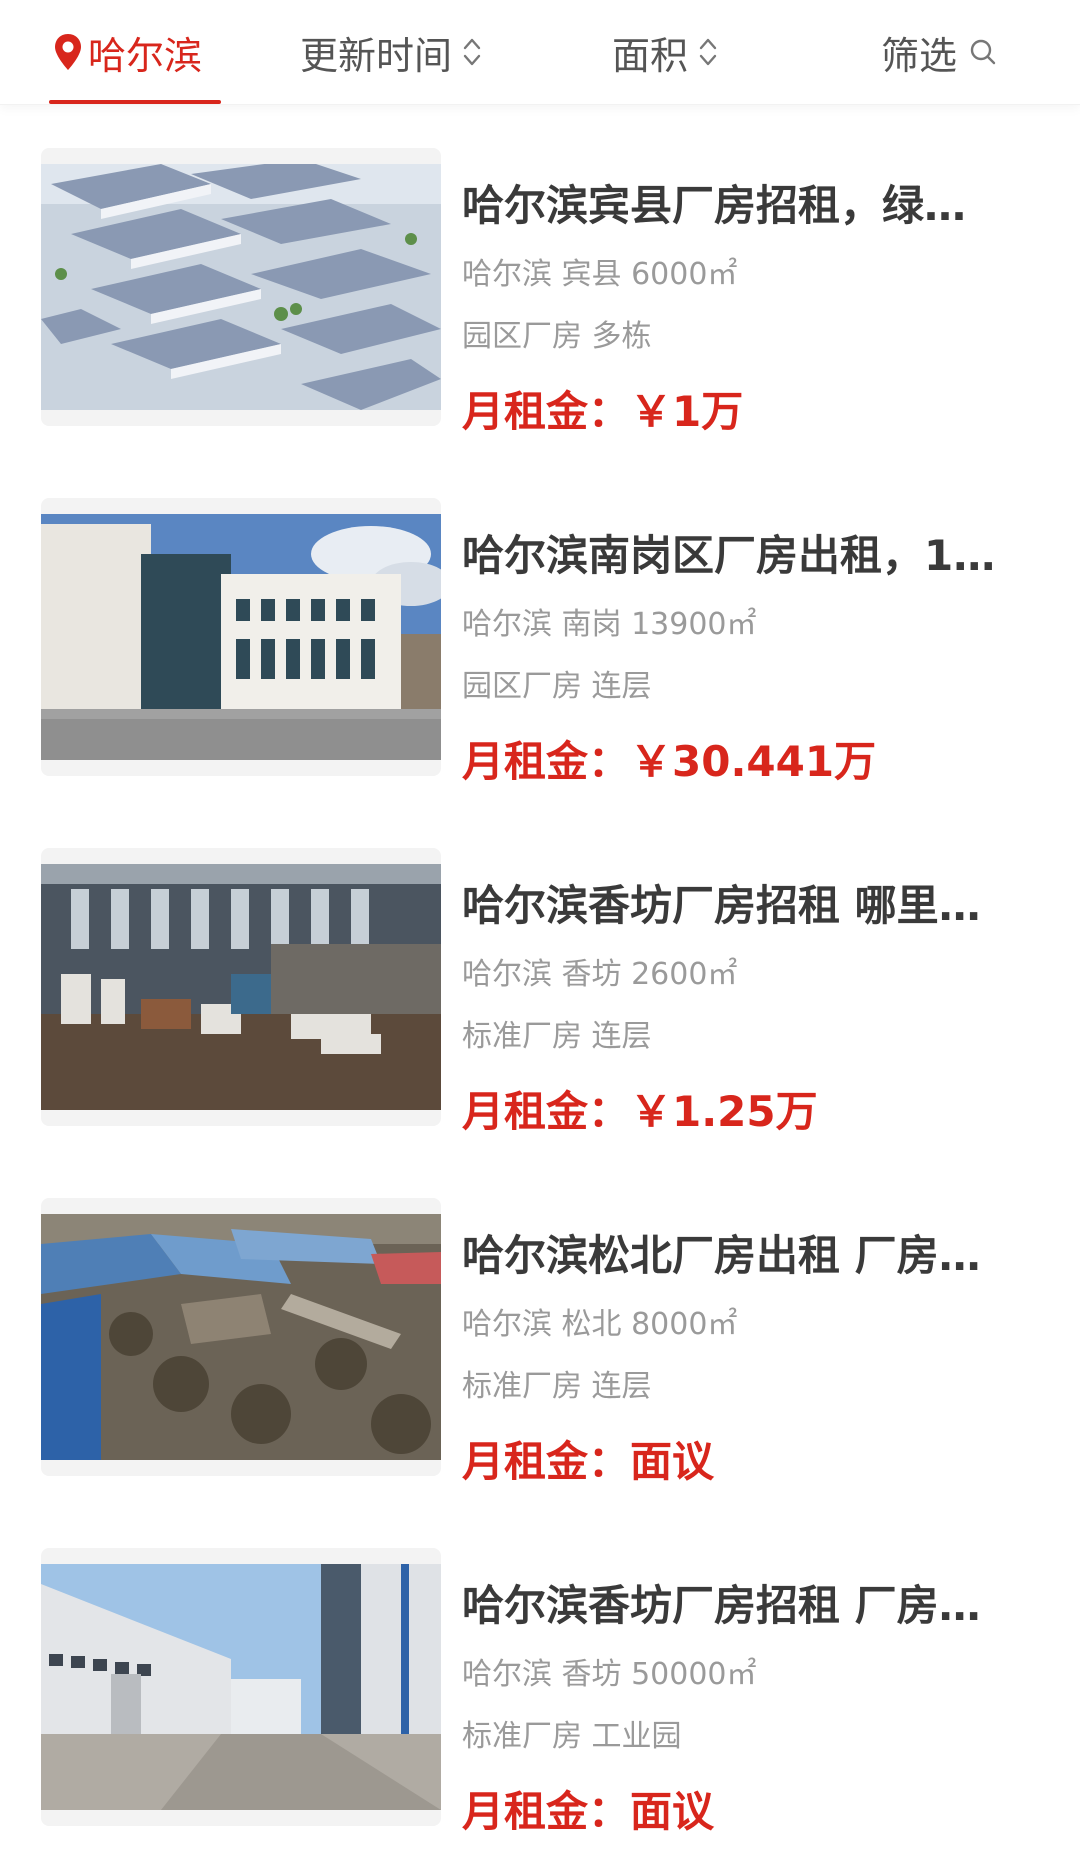 The image size is (1080, 1873). I want to click on sort-by-area: 面积, so click(665, 52).